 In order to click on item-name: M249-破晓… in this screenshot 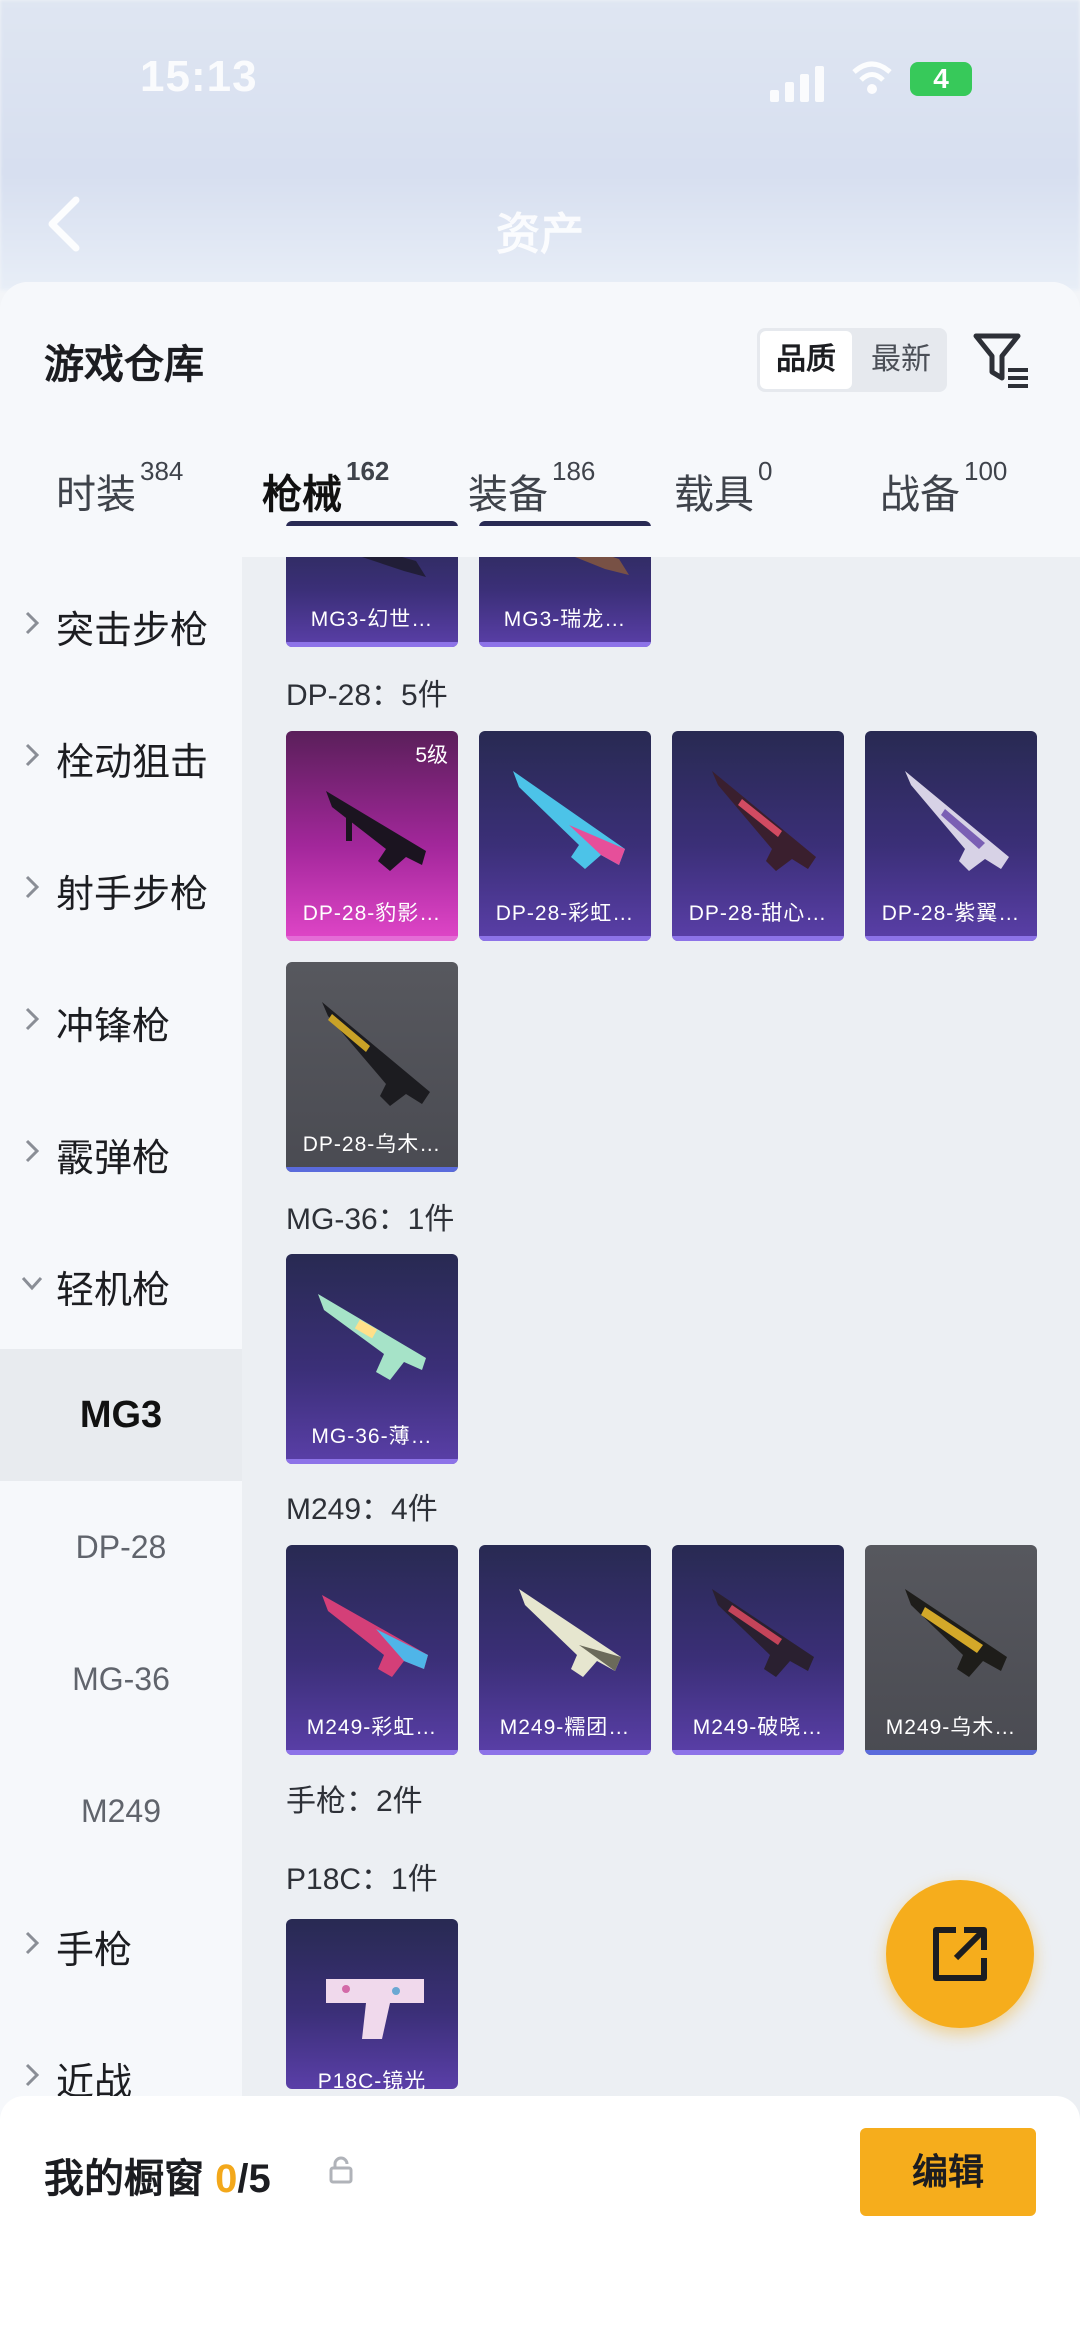, I will do `click(758, 1727)`.